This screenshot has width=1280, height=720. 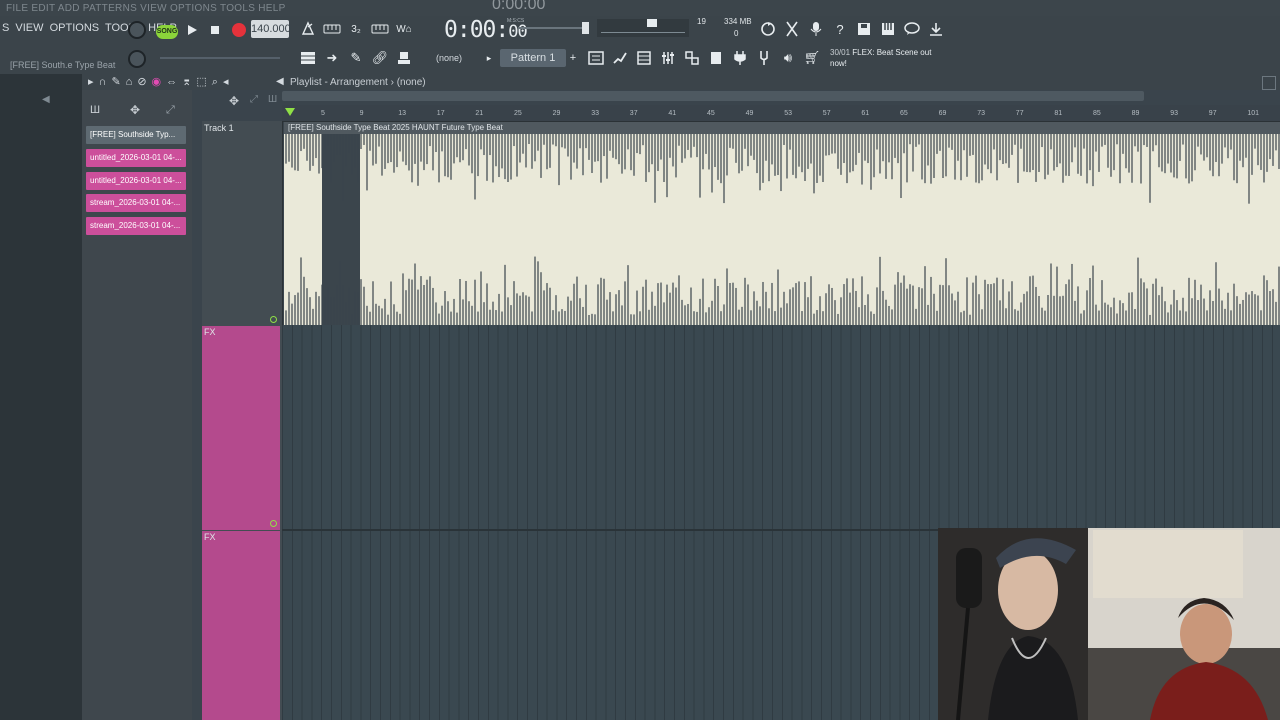 What do you see at coordinates (595, 113) in the screenshot?
I see `ruler-tick-label: 33` at bounding box center [595, 113].